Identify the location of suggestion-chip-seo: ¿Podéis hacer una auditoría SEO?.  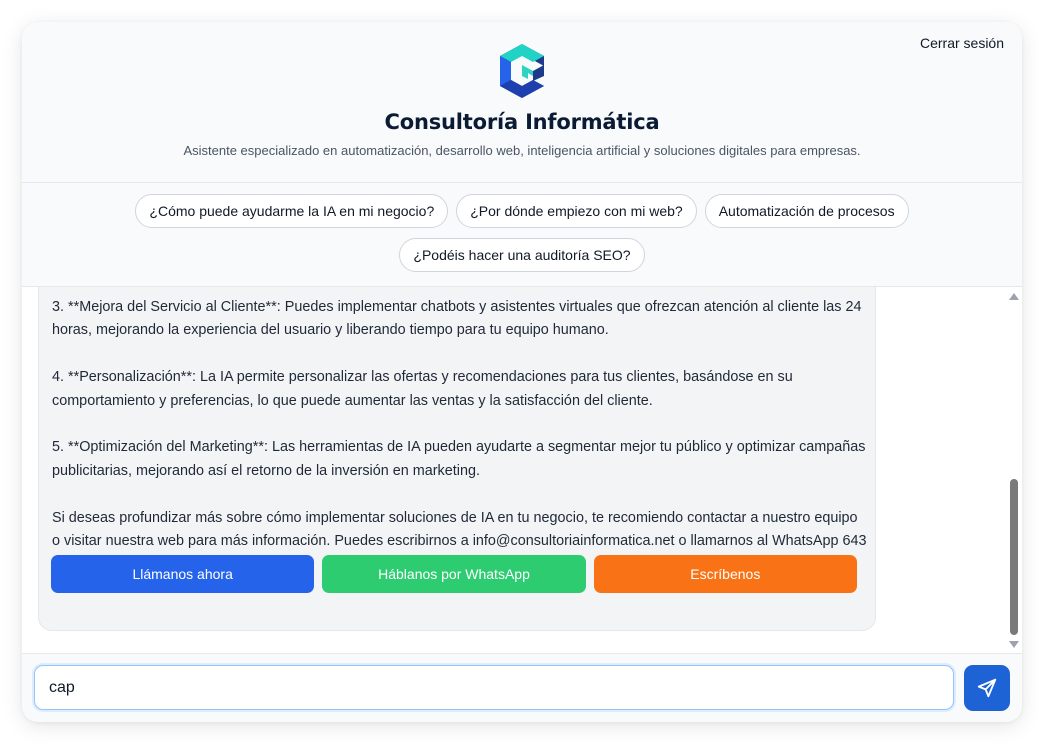
(522, 255).